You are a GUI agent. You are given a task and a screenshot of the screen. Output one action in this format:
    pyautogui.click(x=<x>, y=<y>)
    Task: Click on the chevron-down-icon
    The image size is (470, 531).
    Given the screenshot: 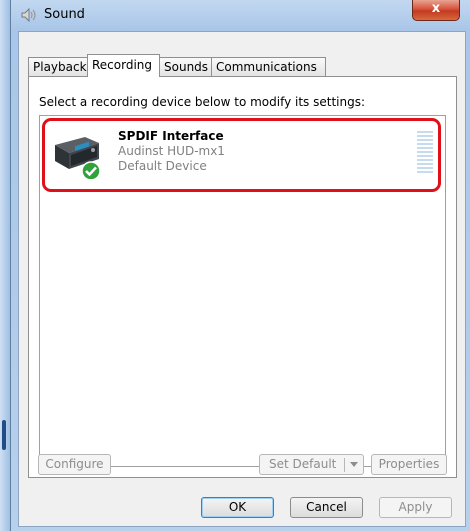 What is the action you would take?
    pyautogui.click(x=354, y=464)
    